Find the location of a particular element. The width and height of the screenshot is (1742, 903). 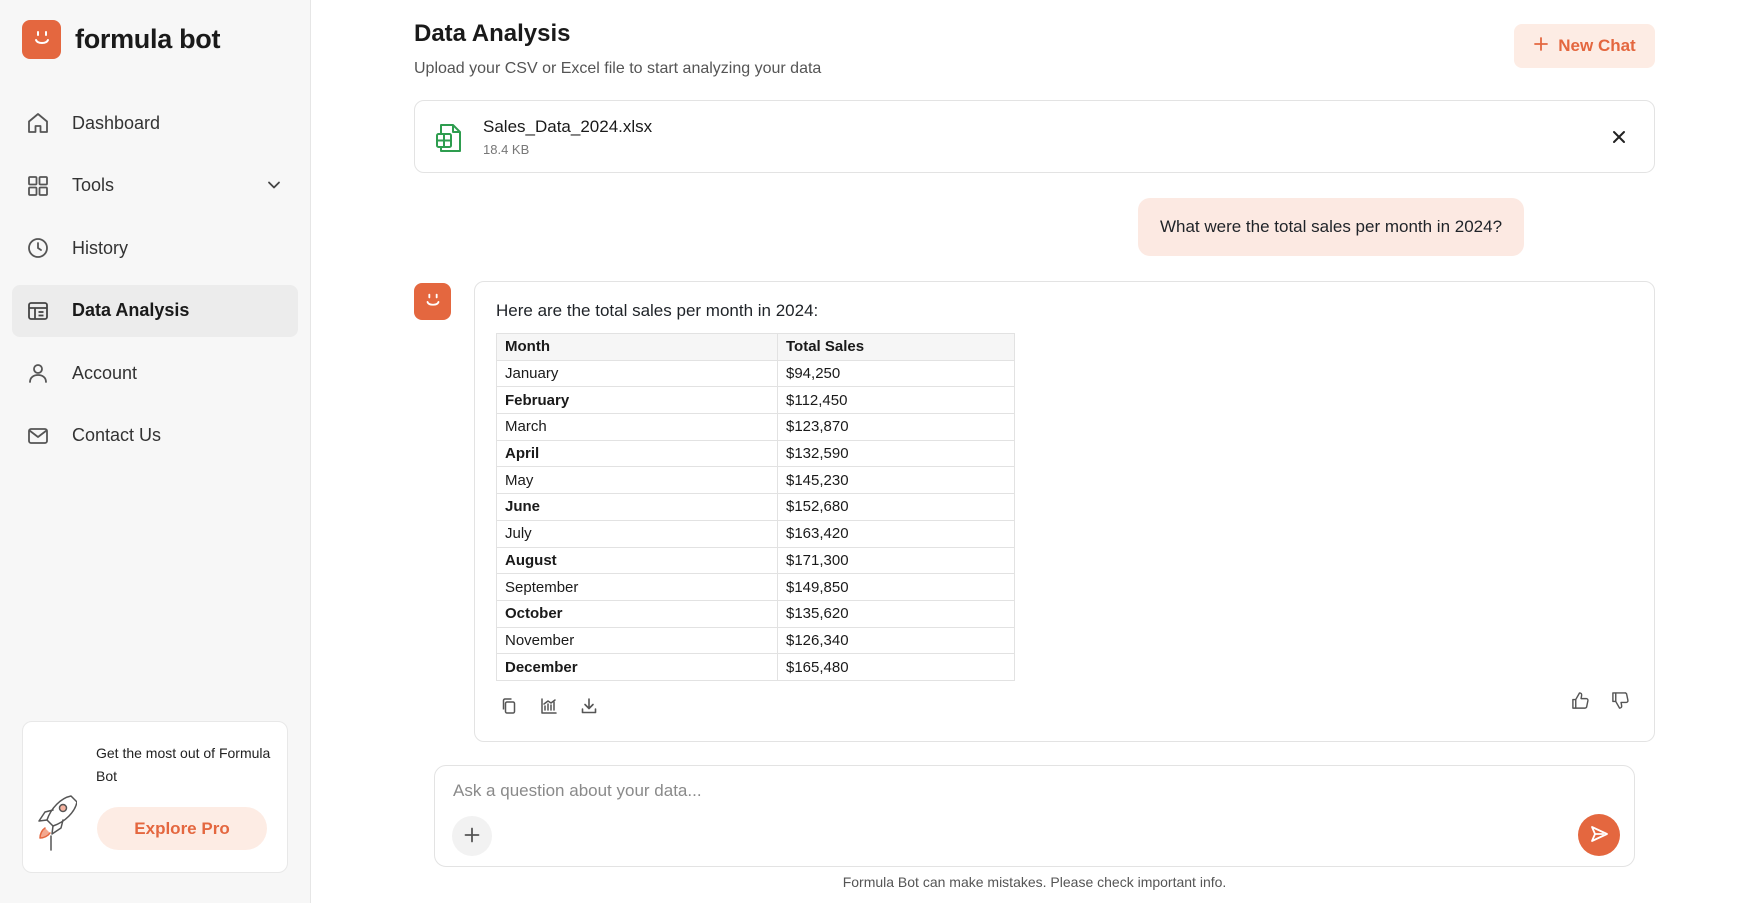

attach-button is located at coordinates (472, 836).